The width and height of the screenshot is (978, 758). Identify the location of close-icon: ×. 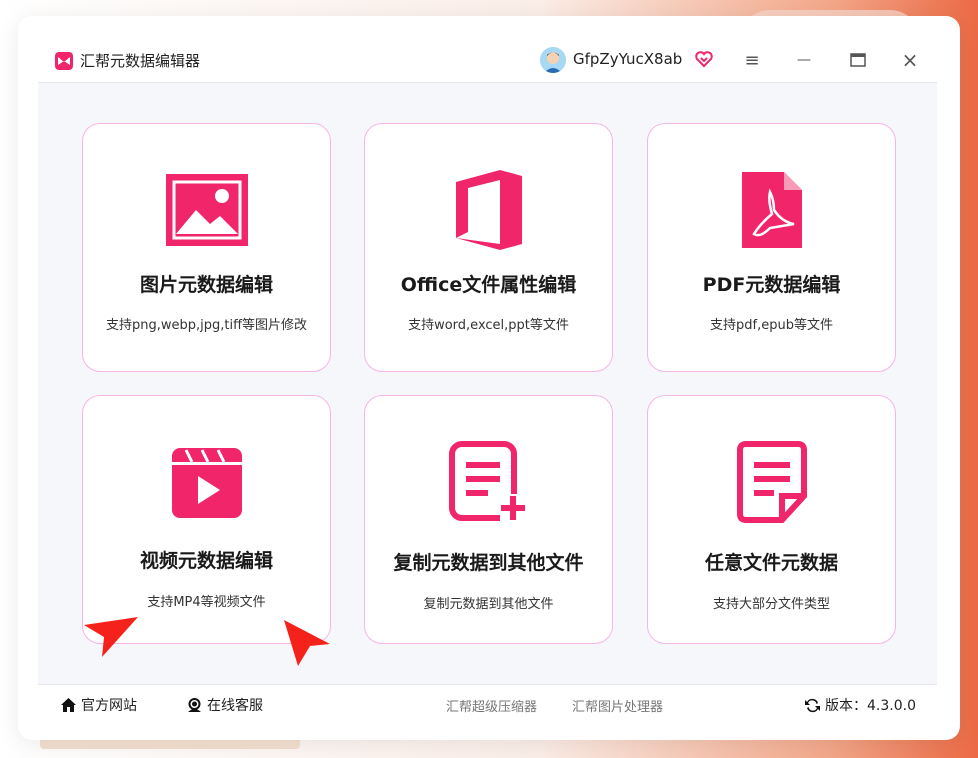
(910, 60).